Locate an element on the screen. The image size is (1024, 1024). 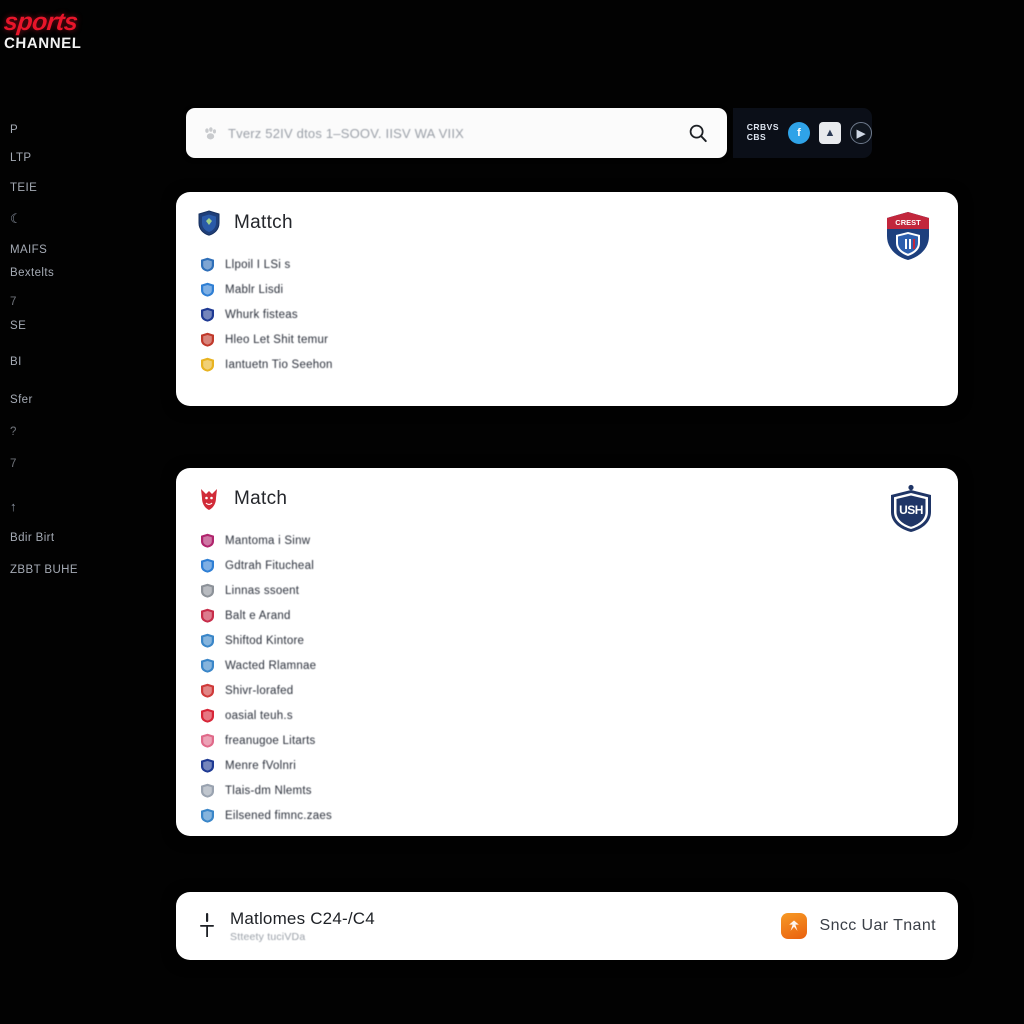
search-icon is located at coordinates (698, 133).